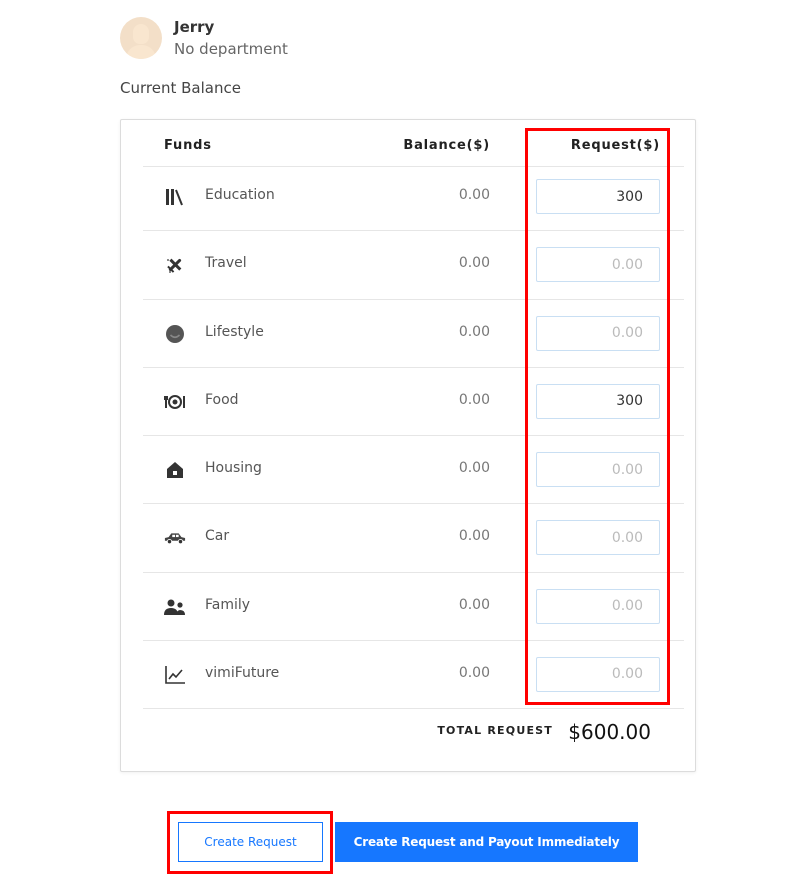  What do you see at coordinates (609, 732) in the screenshot?
I see `total-value: $600.00` at bounding box center [609, 732].